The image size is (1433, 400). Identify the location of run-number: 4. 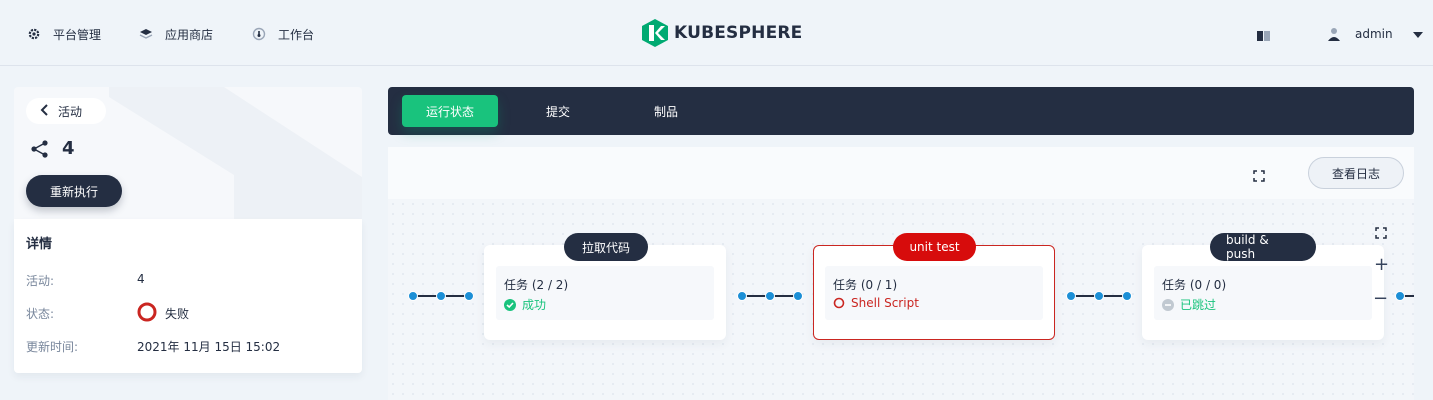
(68, 148).